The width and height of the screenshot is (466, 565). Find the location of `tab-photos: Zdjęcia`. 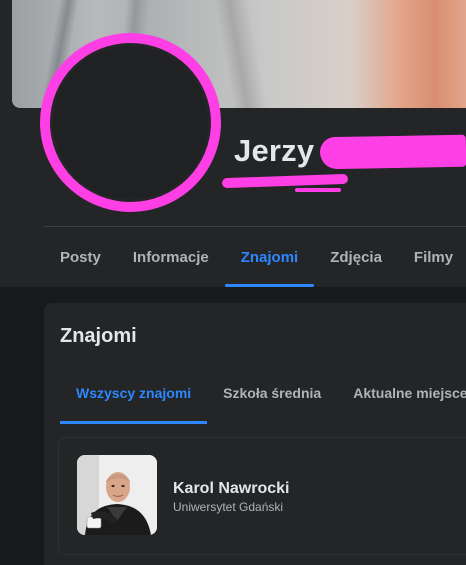

tab-photos: Zdjęcia is located at coordinates (356, 257).